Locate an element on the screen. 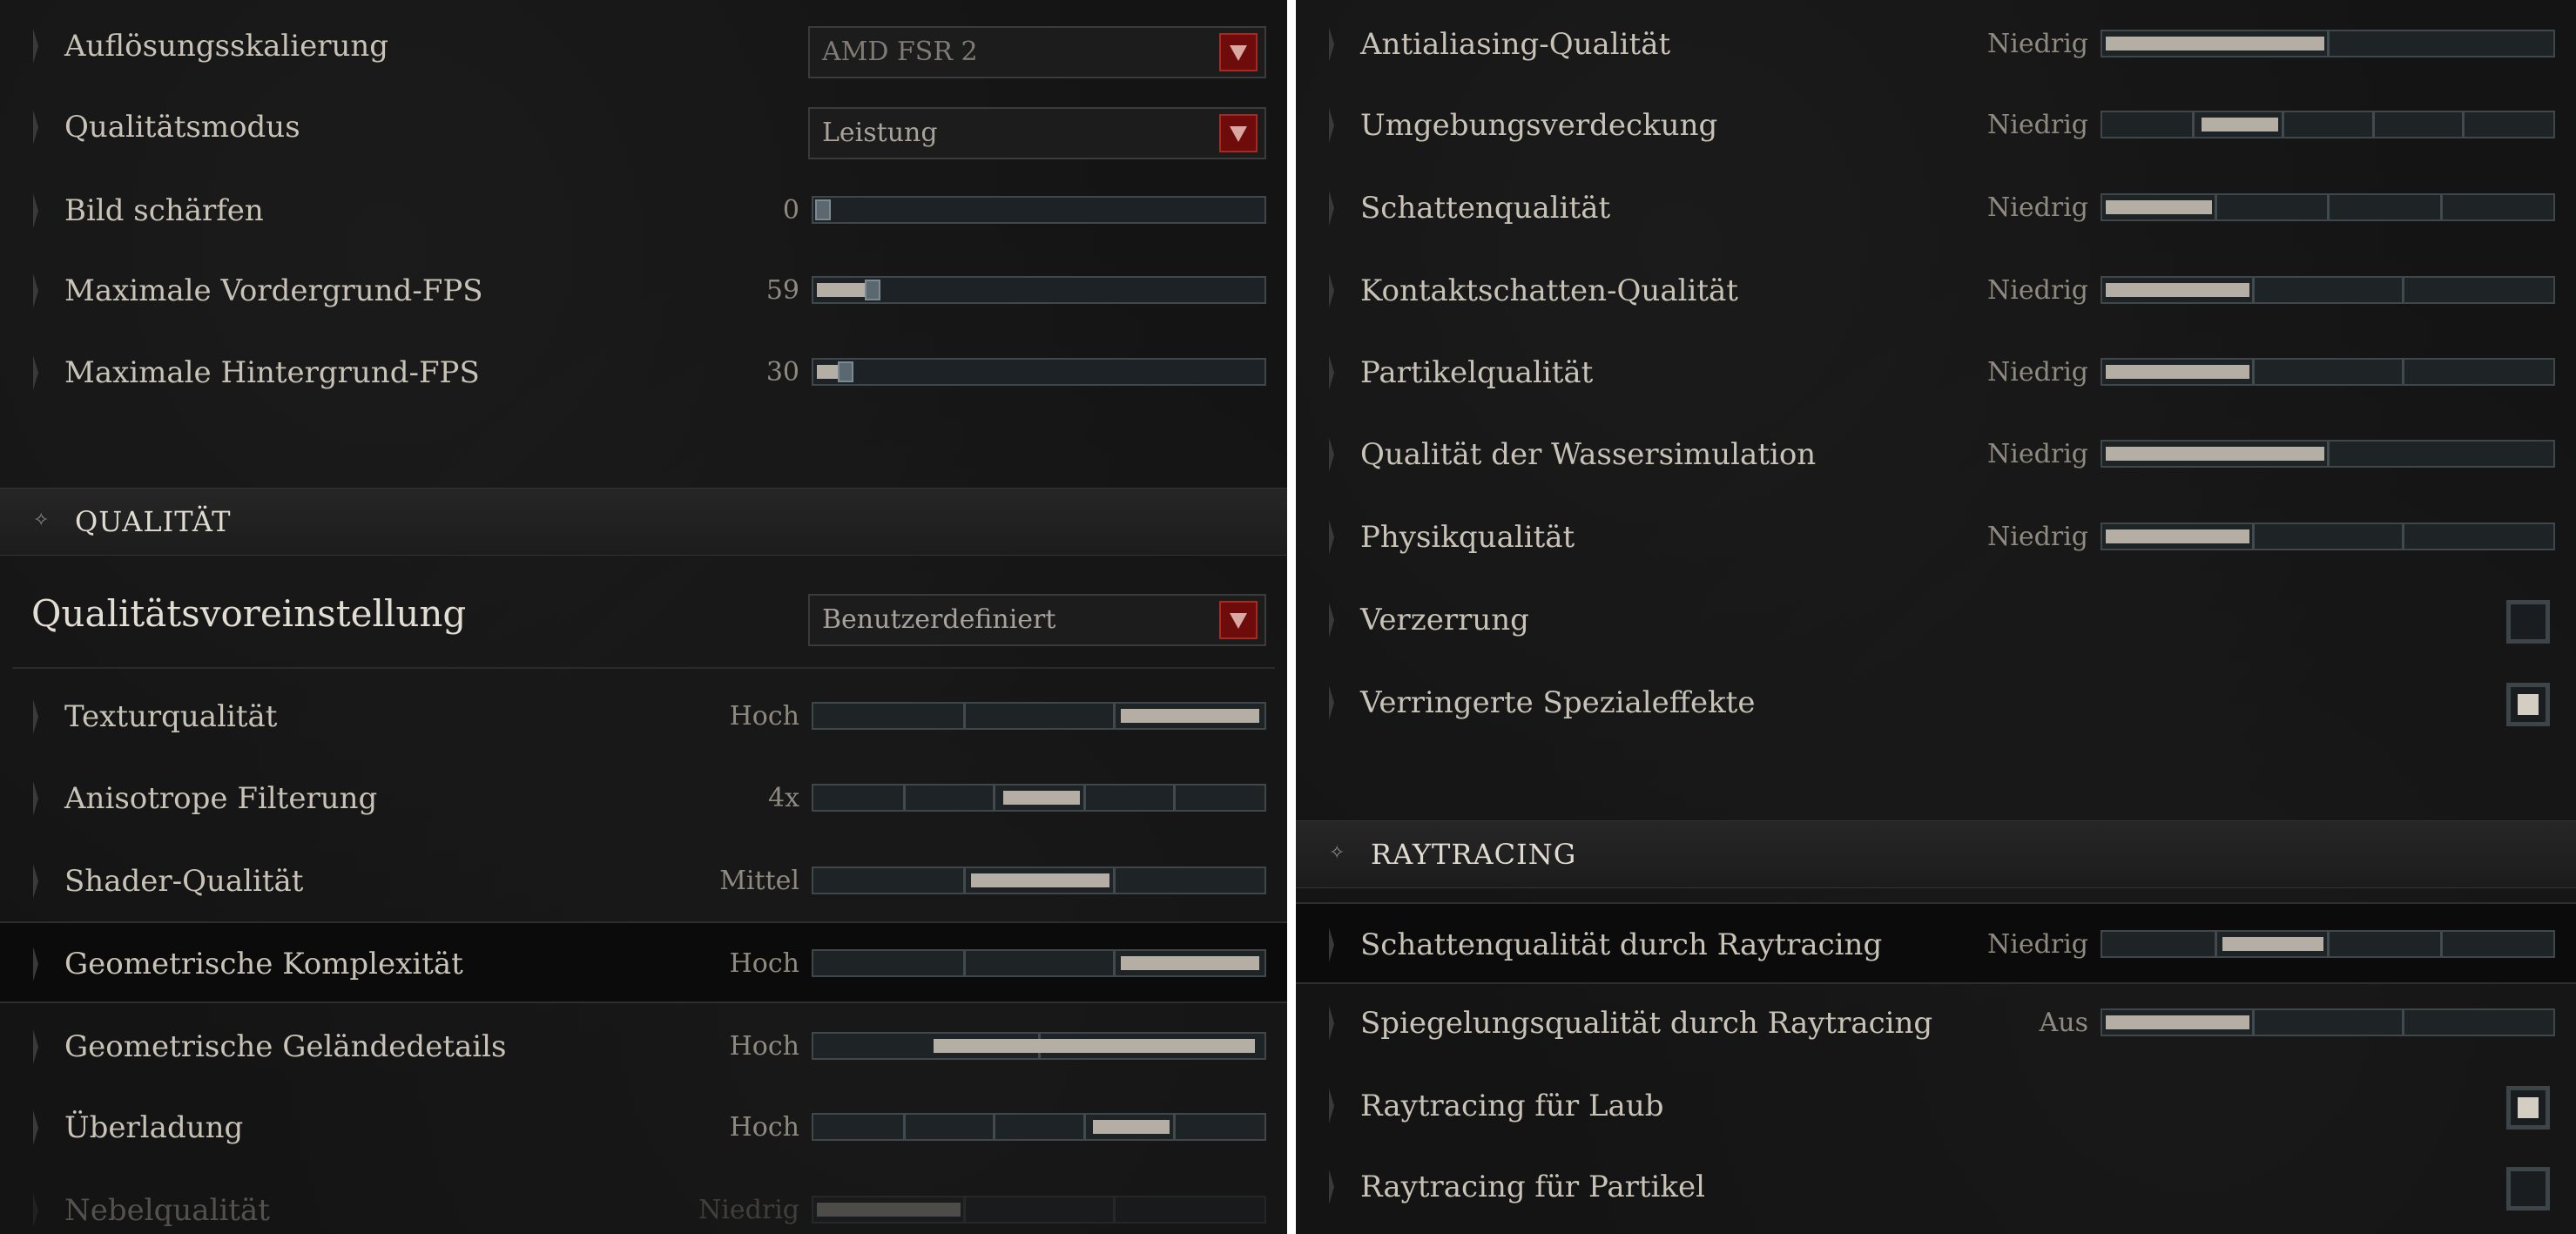  qualitatsmodus-dropdown: Leistung is located at coordinates (1037, 133).